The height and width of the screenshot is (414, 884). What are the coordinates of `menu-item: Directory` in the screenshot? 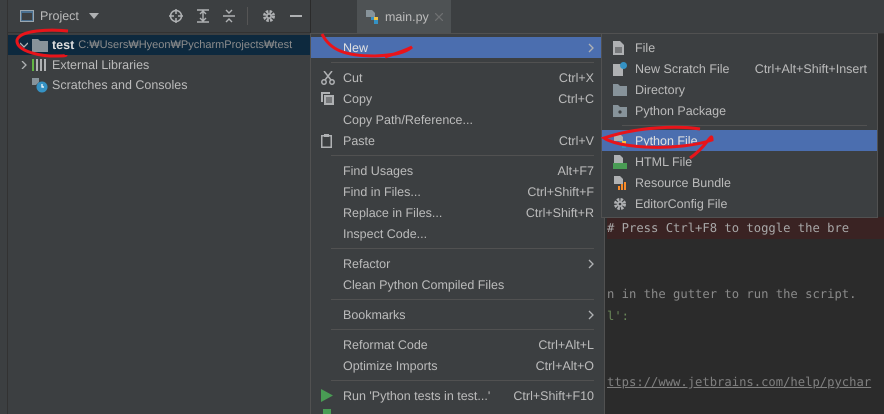 It's located at (739, 89).